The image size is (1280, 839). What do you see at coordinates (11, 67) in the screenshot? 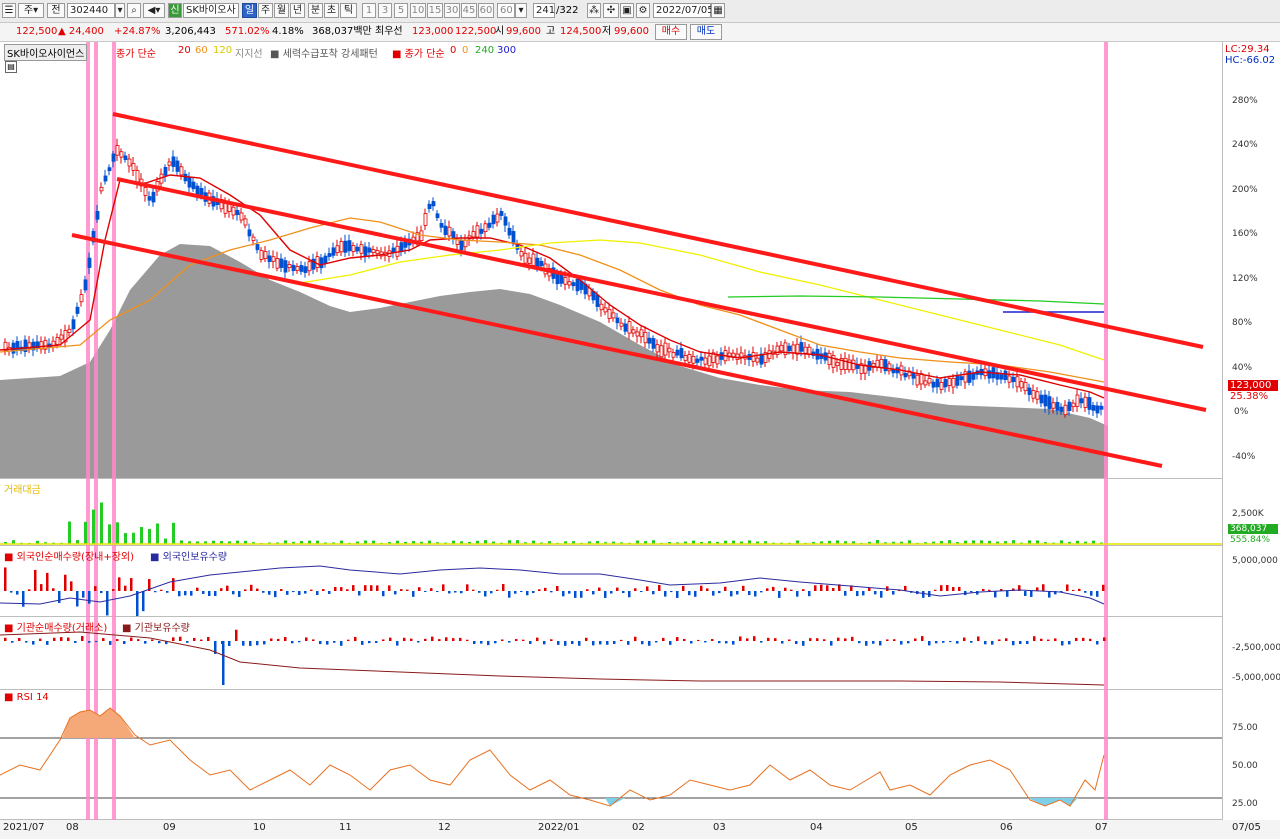
I see `indicator-toggle-icon: ▤` at bounding box center [11, 67].